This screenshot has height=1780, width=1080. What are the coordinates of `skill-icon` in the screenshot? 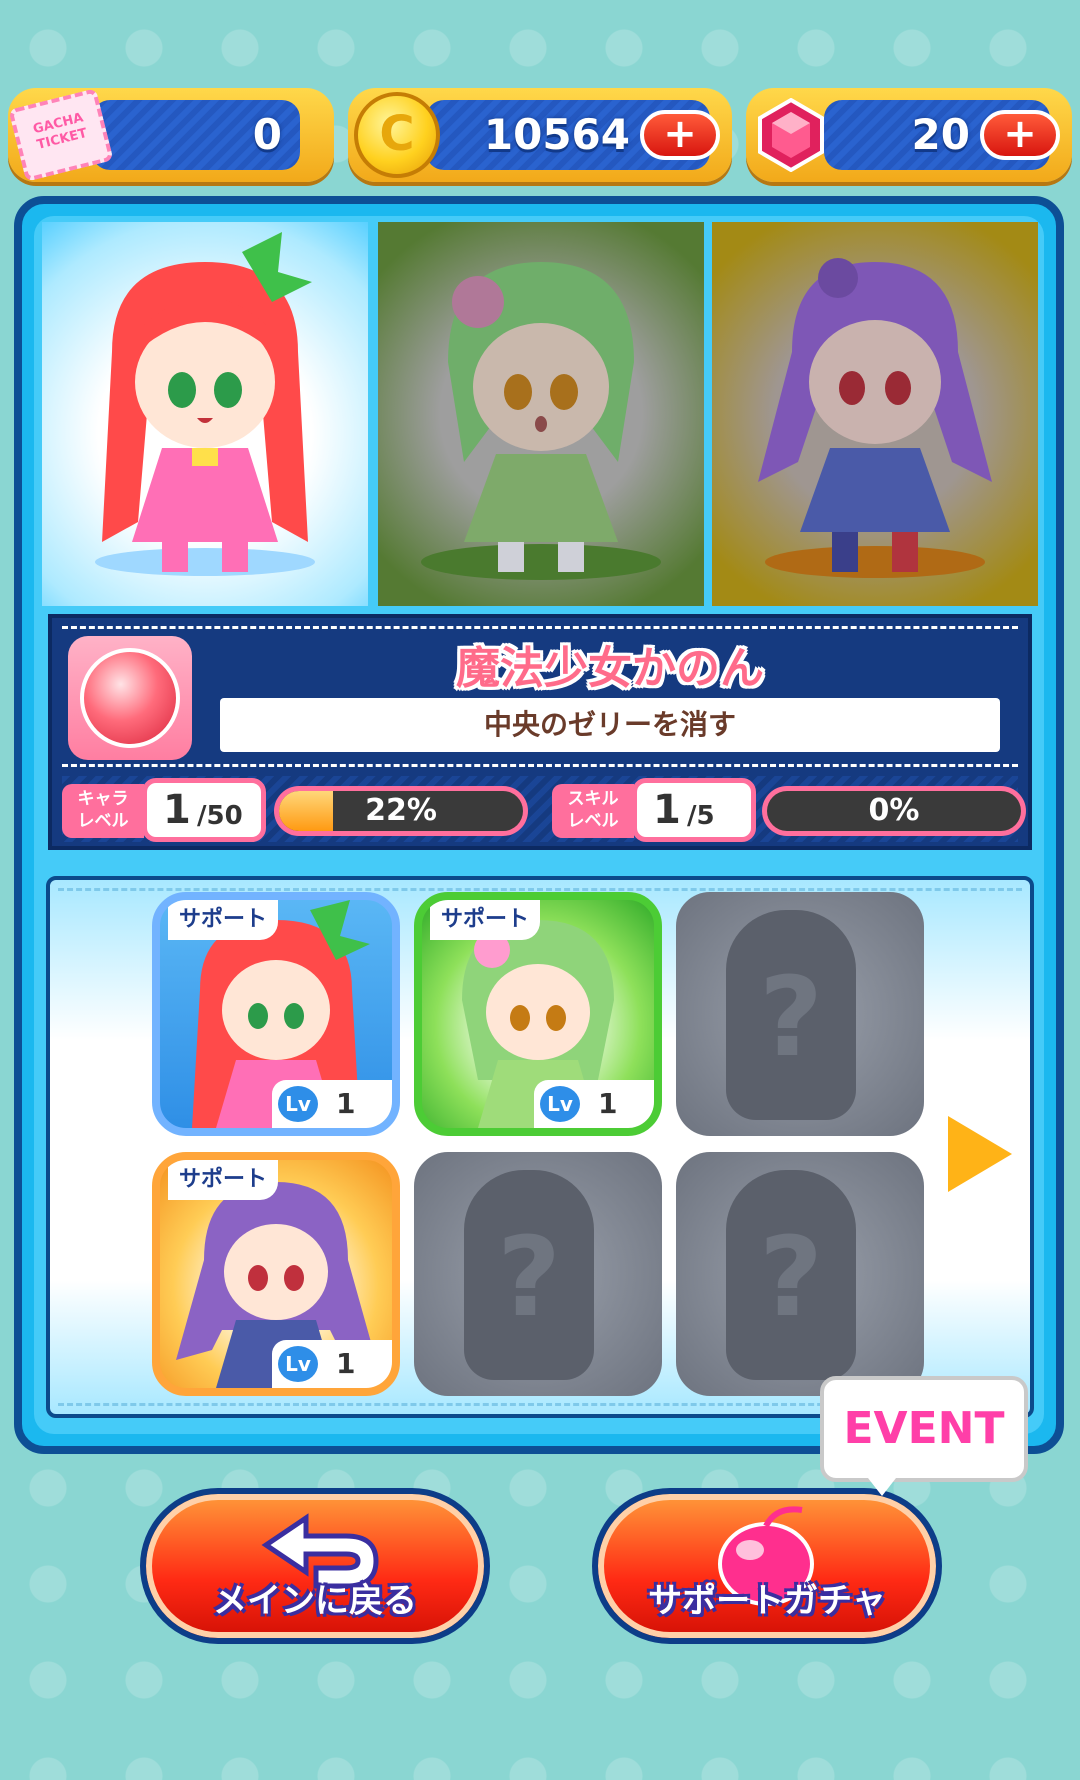 It's located at (130, 698).